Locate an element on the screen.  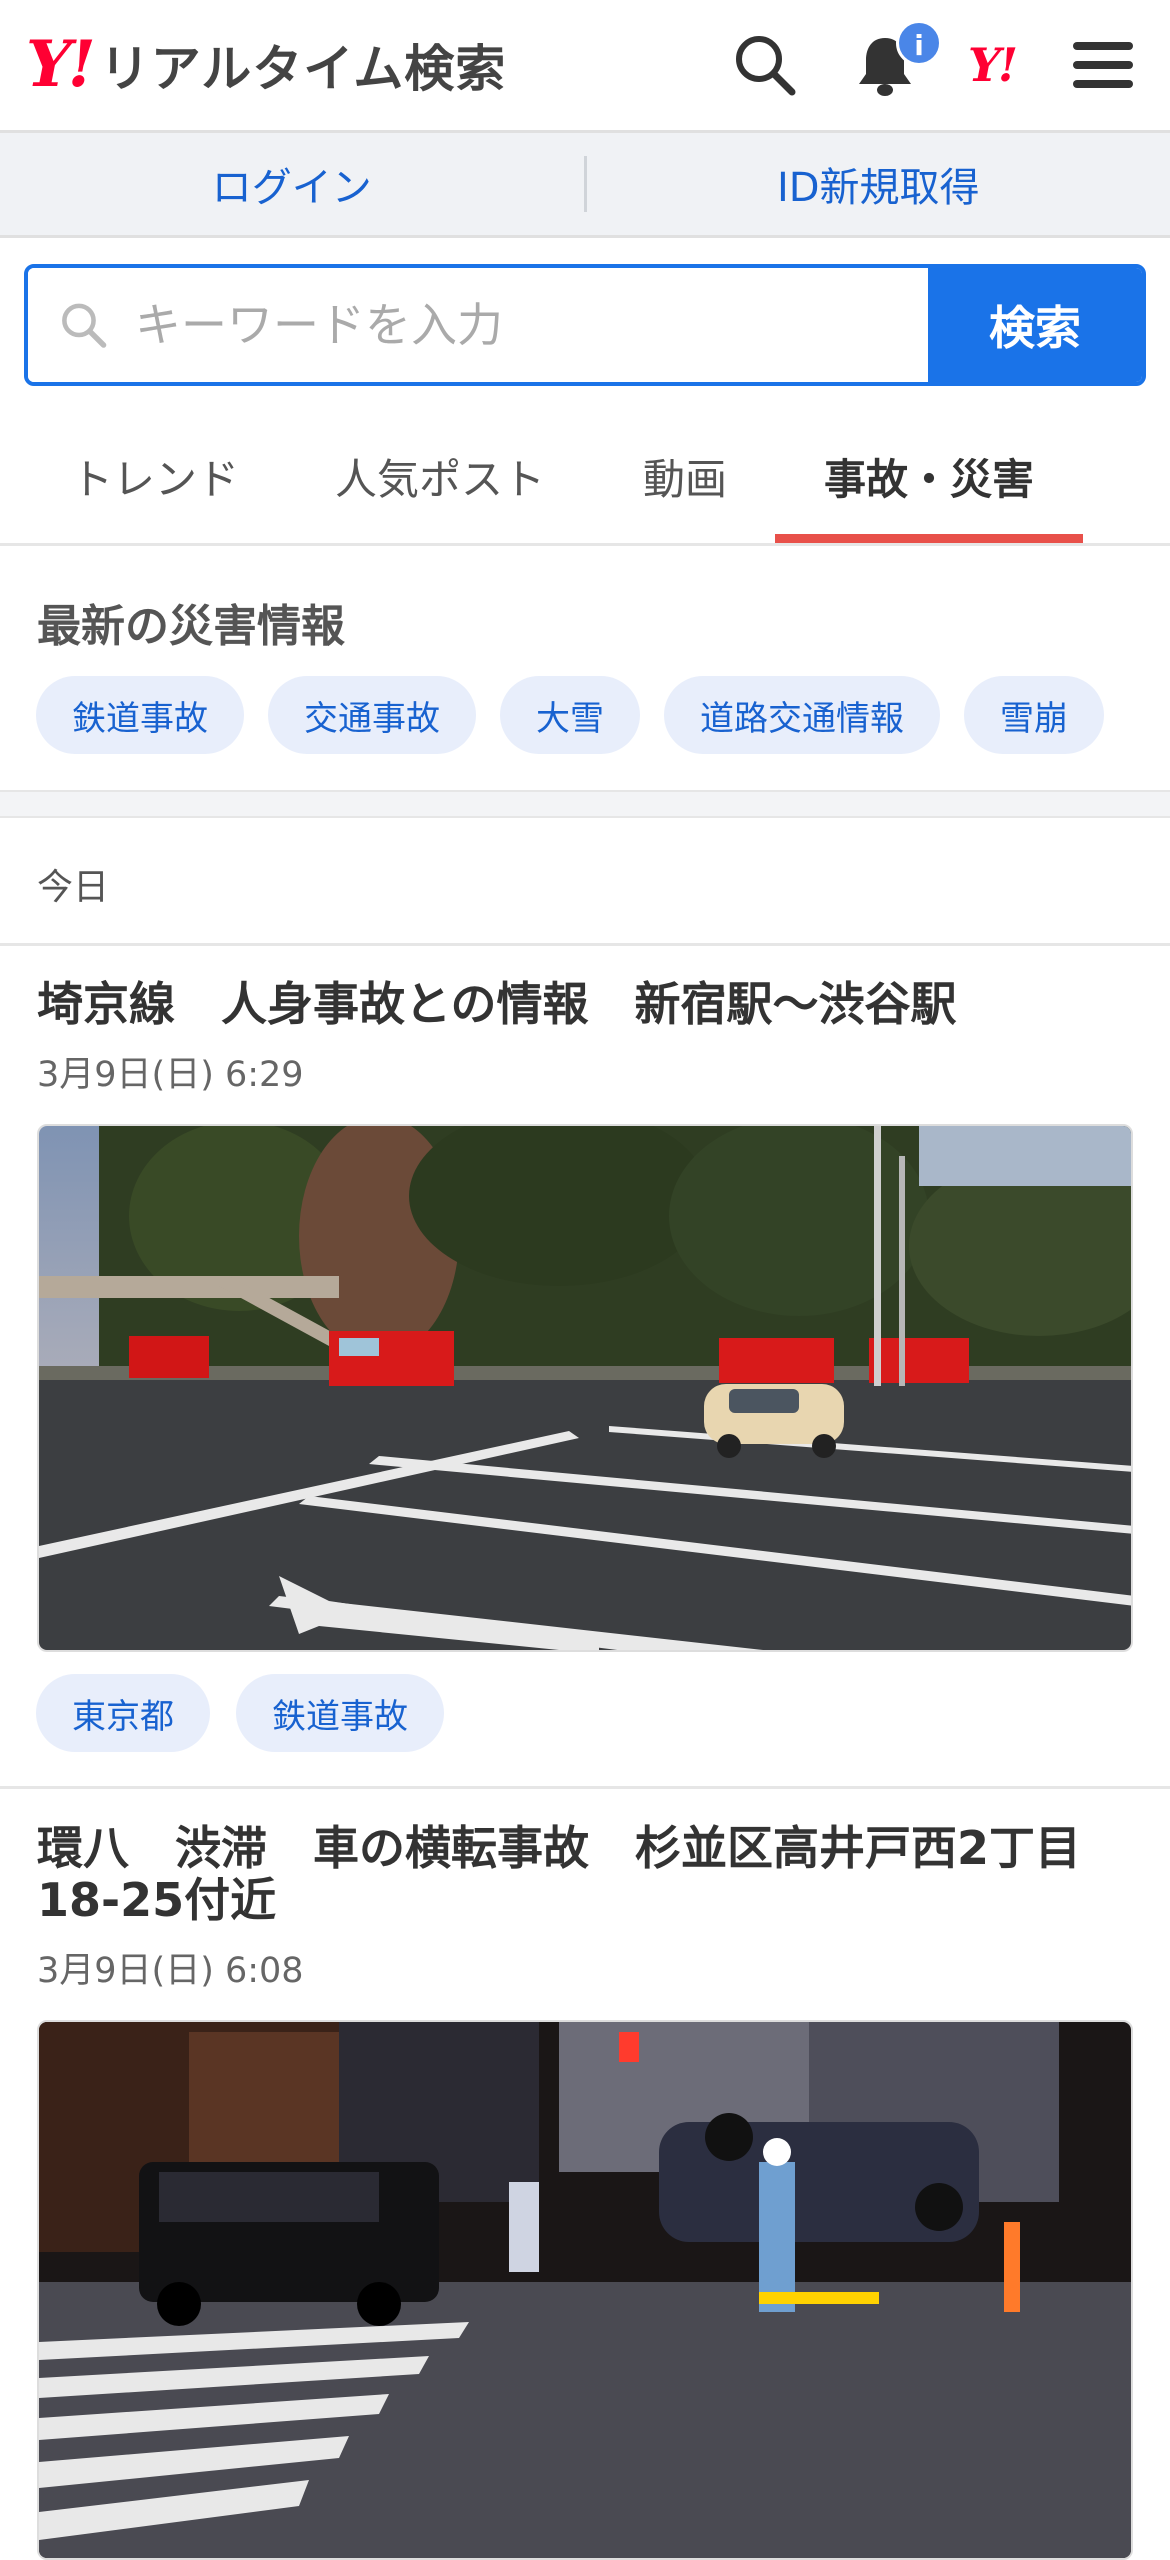
article-tags: 東京都 鉄道事故 is located at coordinates (240, 1713).